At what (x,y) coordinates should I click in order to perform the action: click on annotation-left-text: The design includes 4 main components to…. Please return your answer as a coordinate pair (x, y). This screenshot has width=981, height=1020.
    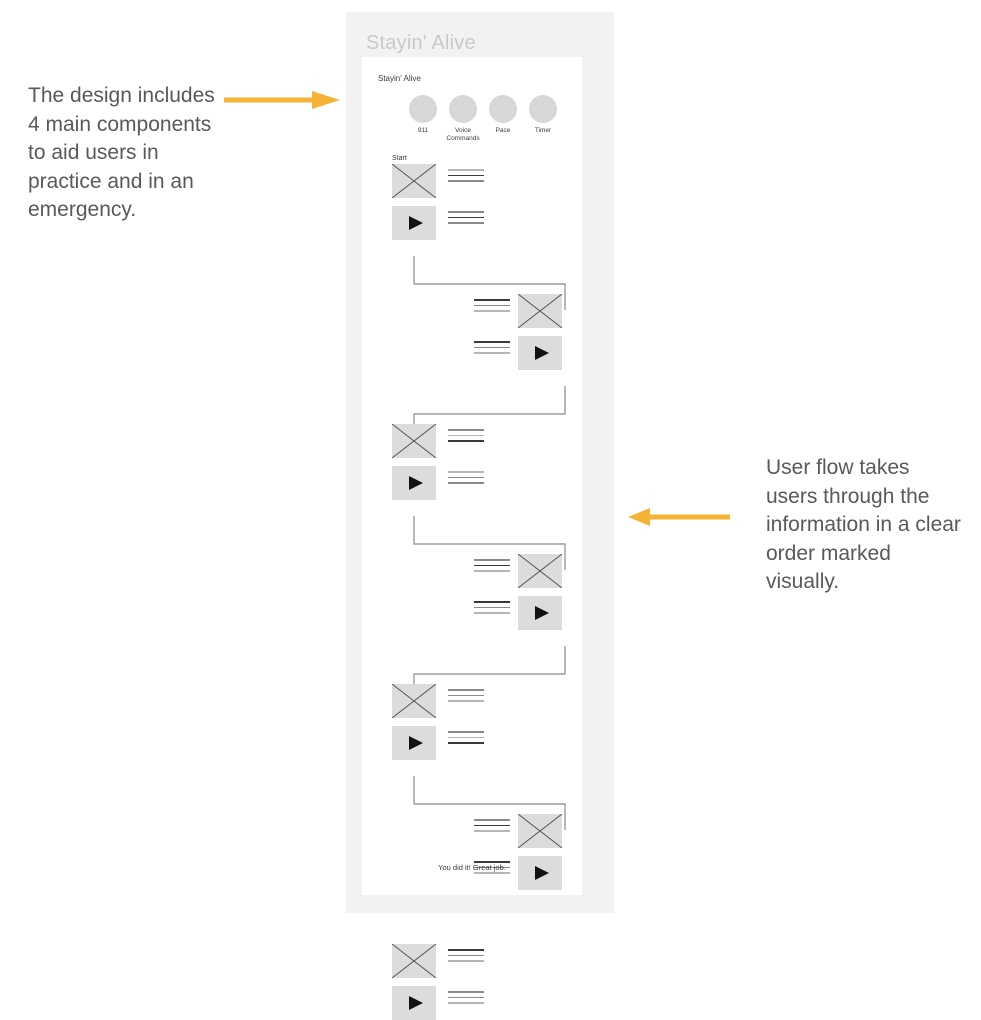
    Looking at the image, I should click on (121, 152).